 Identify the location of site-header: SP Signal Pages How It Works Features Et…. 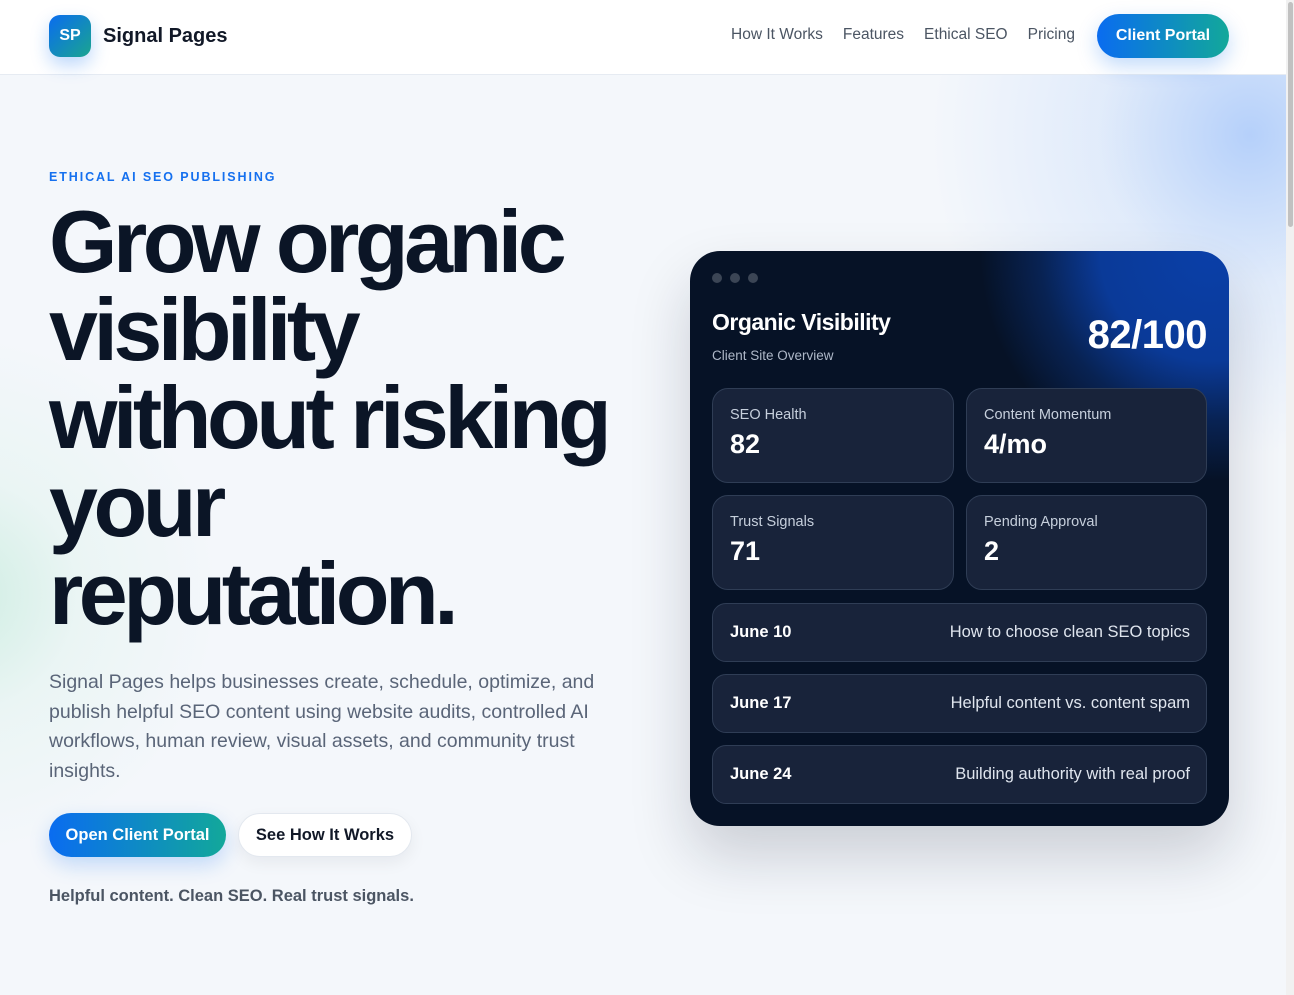
(643, 37).